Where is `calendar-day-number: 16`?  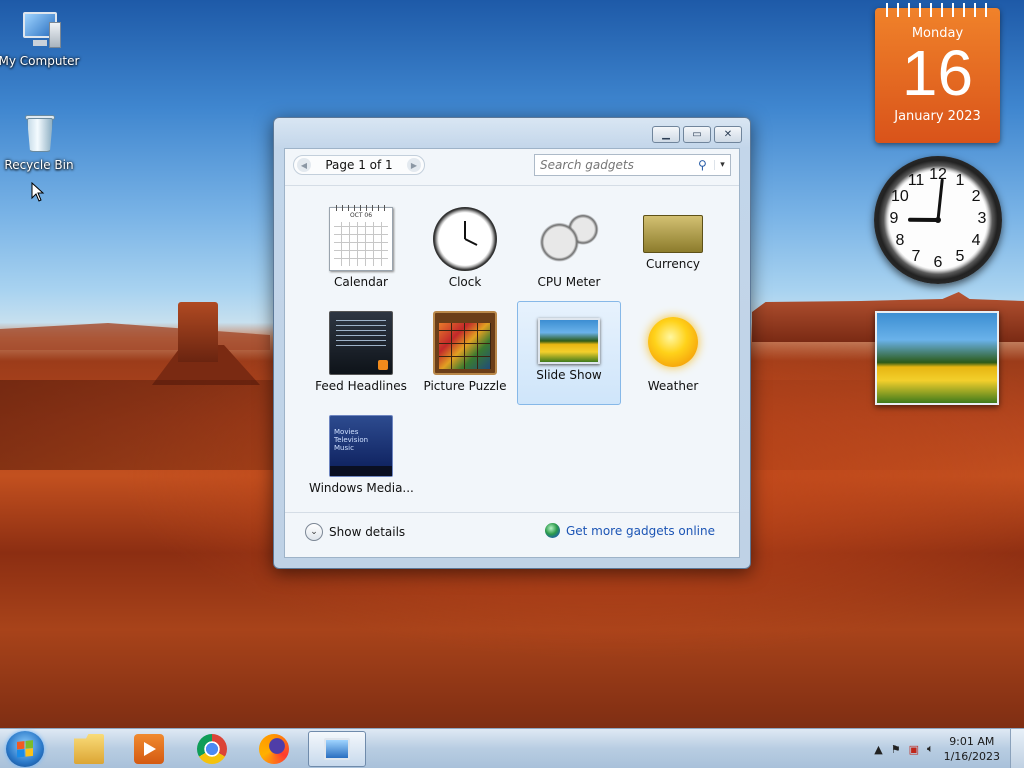
calendar-day-number: 16 is located at coordinates (937, 73).